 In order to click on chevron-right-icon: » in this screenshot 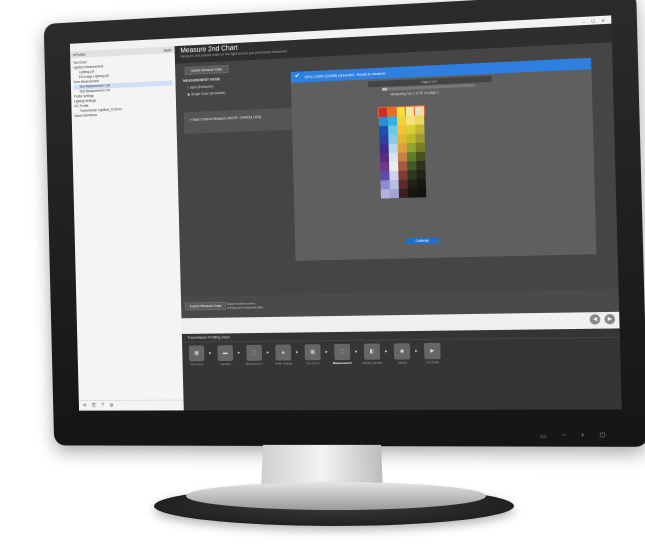, I will do `click(190, 119)`.